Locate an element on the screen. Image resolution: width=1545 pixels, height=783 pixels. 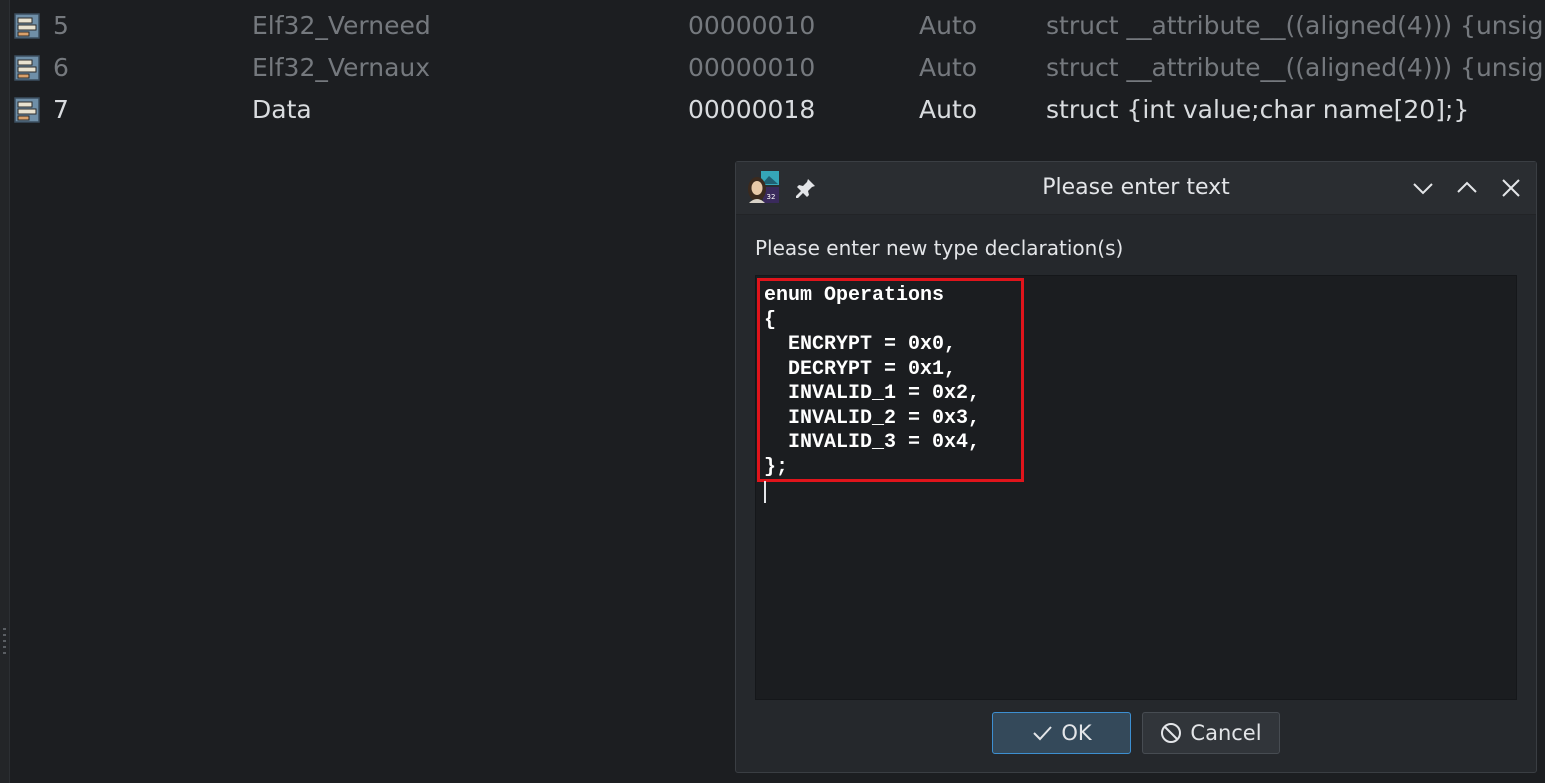
cancel-circle-icon is located at coordinates (1171, 733).